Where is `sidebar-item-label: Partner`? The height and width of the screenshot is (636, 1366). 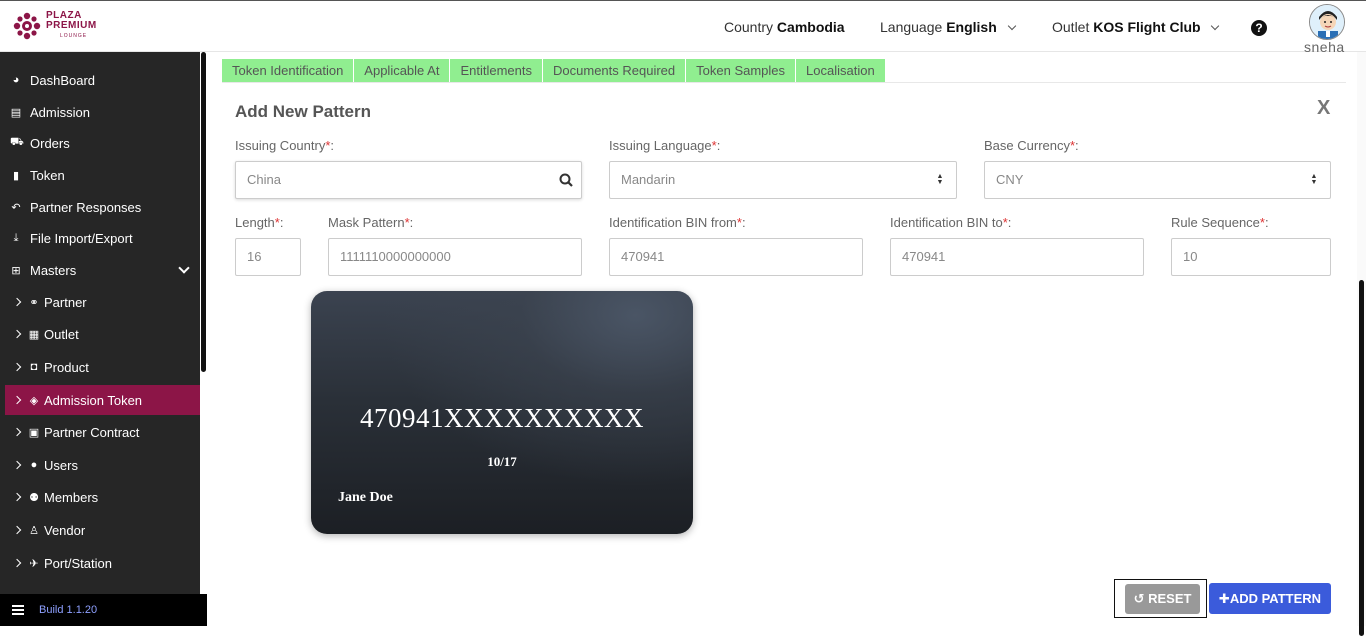
sidebar-item-label: Partner is located at coordinates (65, 302).